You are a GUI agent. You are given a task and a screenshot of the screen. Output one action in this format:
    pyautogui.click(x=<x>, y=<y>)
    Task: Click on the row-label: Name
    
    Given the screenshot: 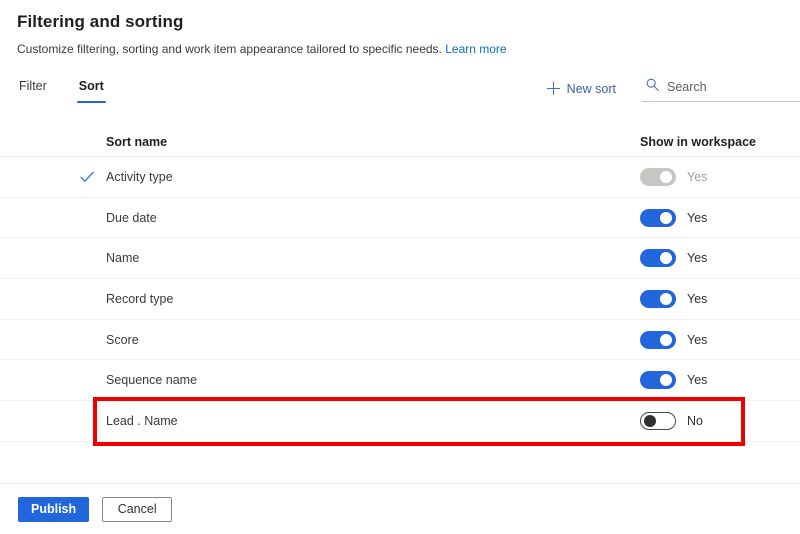 What is the action you would take?
    pyautogui.click(x=123, y=258)
    